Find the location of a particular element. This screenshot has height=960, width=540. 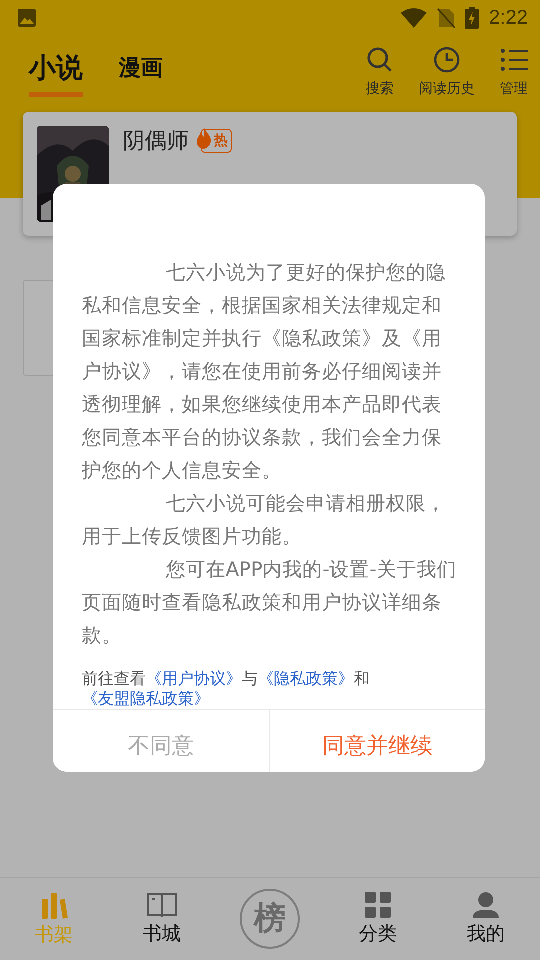

clock-time: 2:22 is located at coordinates (508, 18).